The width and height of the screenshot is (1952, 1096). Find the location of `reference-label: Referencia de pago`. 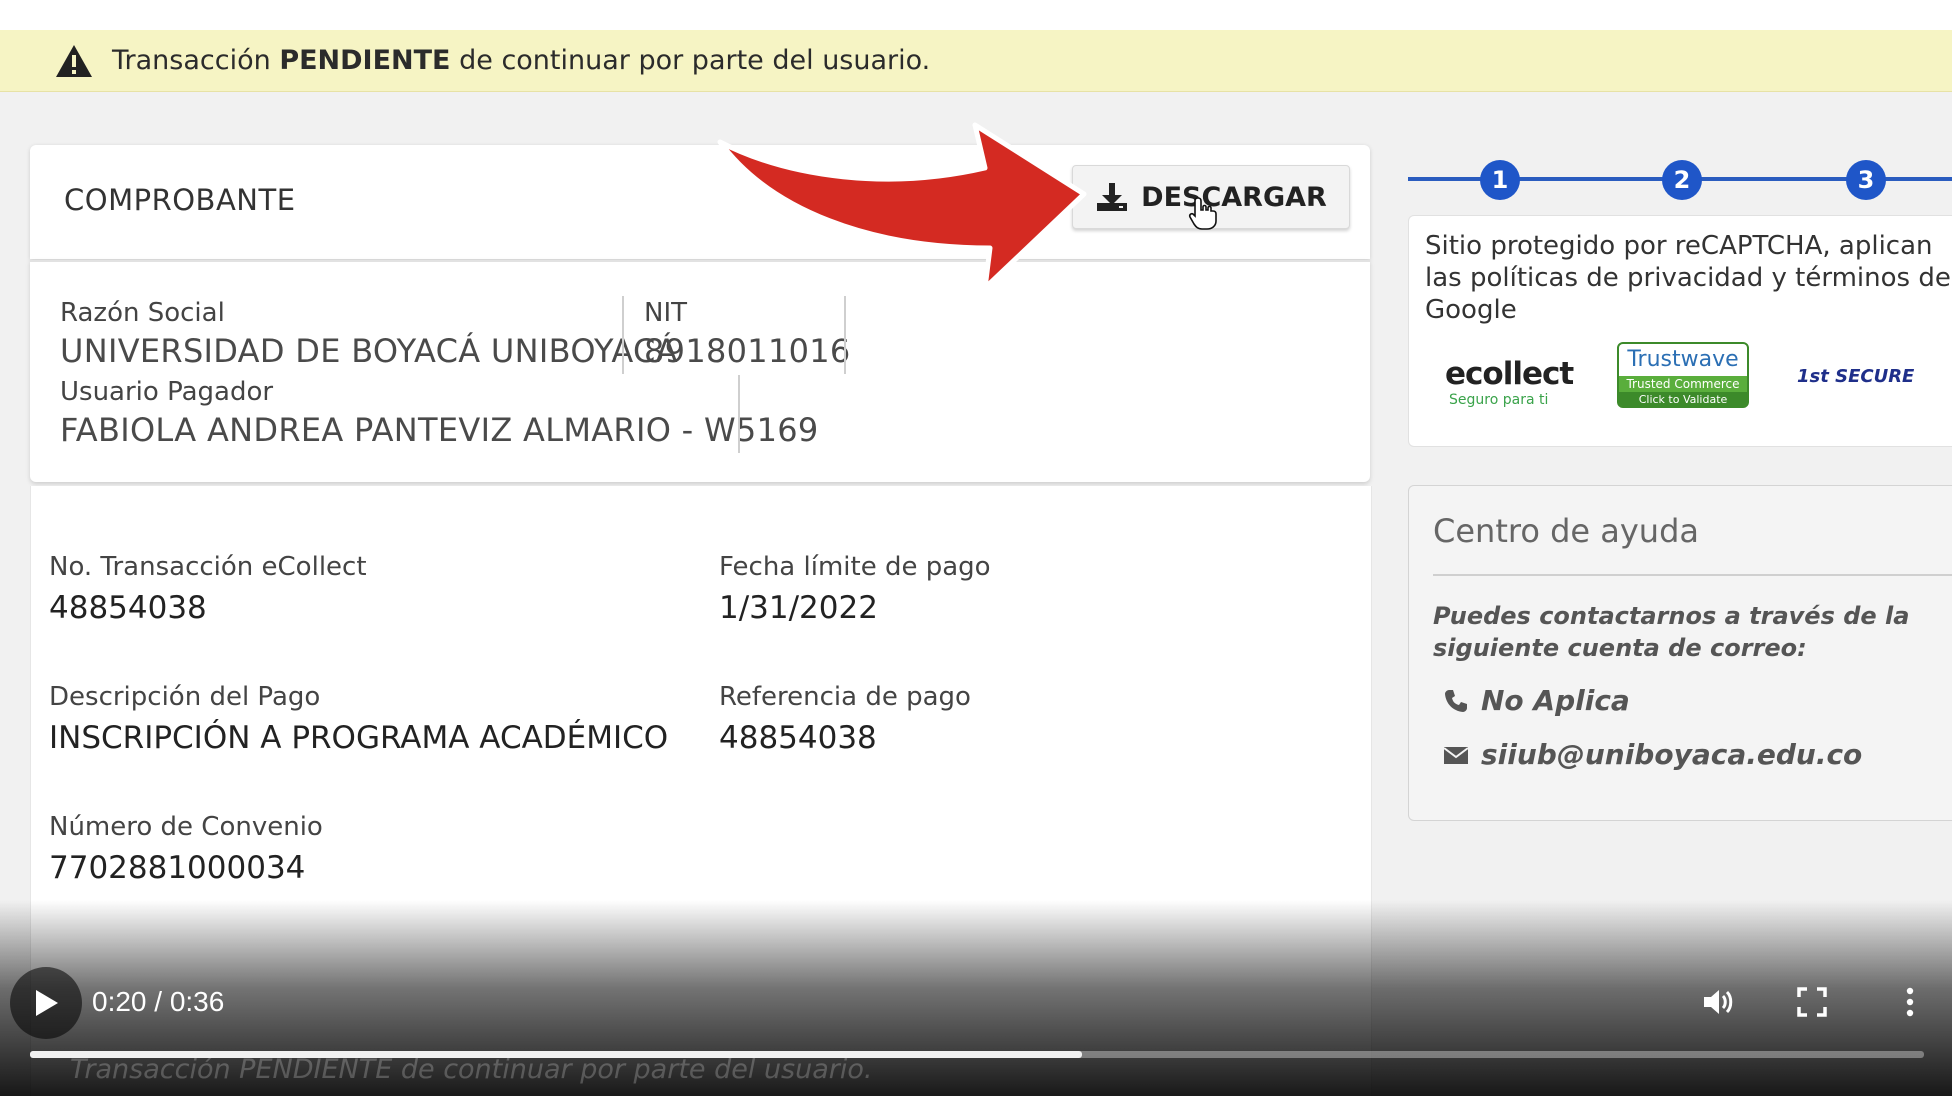

reference-label: Referencia de pago is located at coordinates (845, 697).